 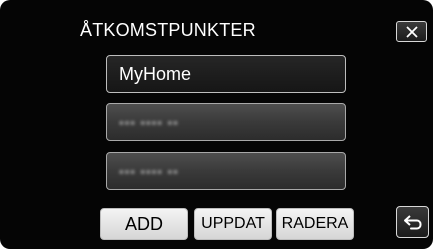 I want to click on back-button, so click(x=412, y=222).